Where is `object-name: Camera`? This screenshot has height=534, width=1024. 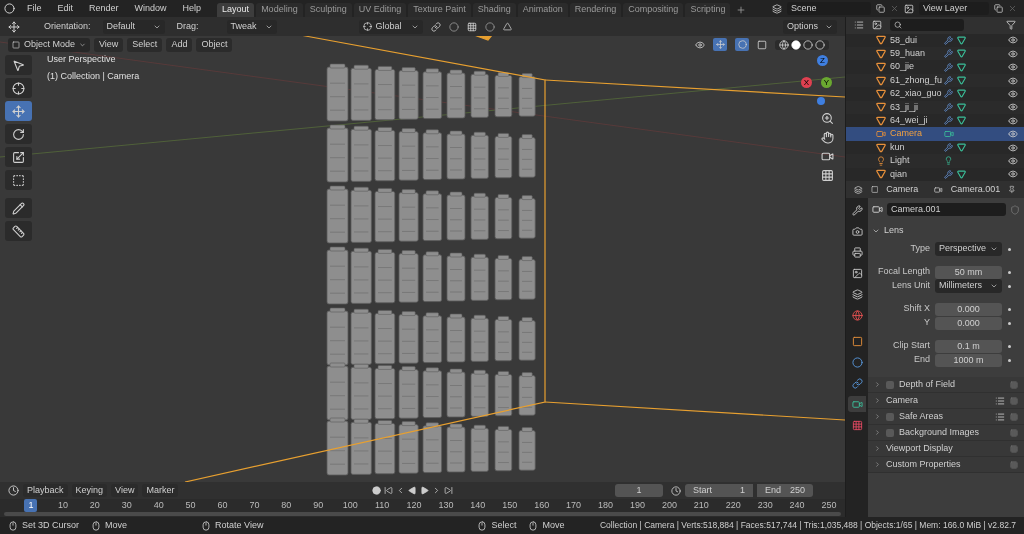 object-name: Camera is located at coordinates (906, 134).